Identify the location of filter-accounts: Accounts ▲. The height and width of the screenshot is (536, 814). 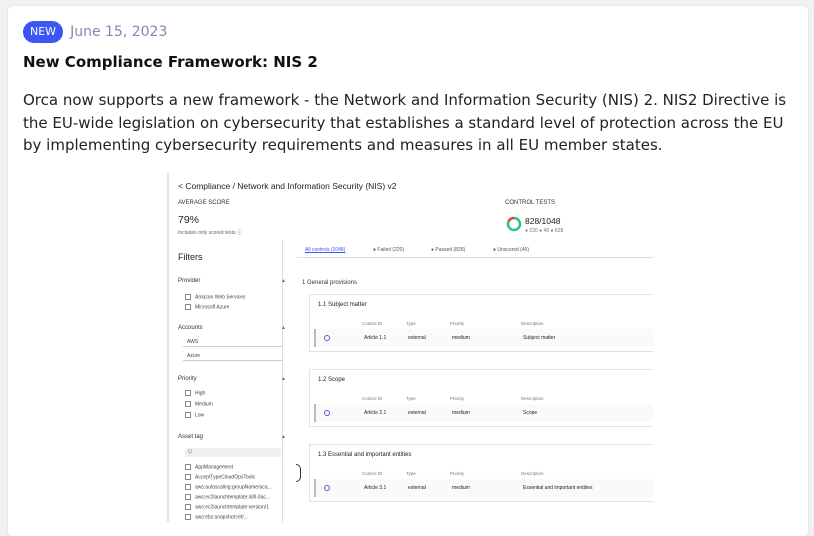
(232, 328).